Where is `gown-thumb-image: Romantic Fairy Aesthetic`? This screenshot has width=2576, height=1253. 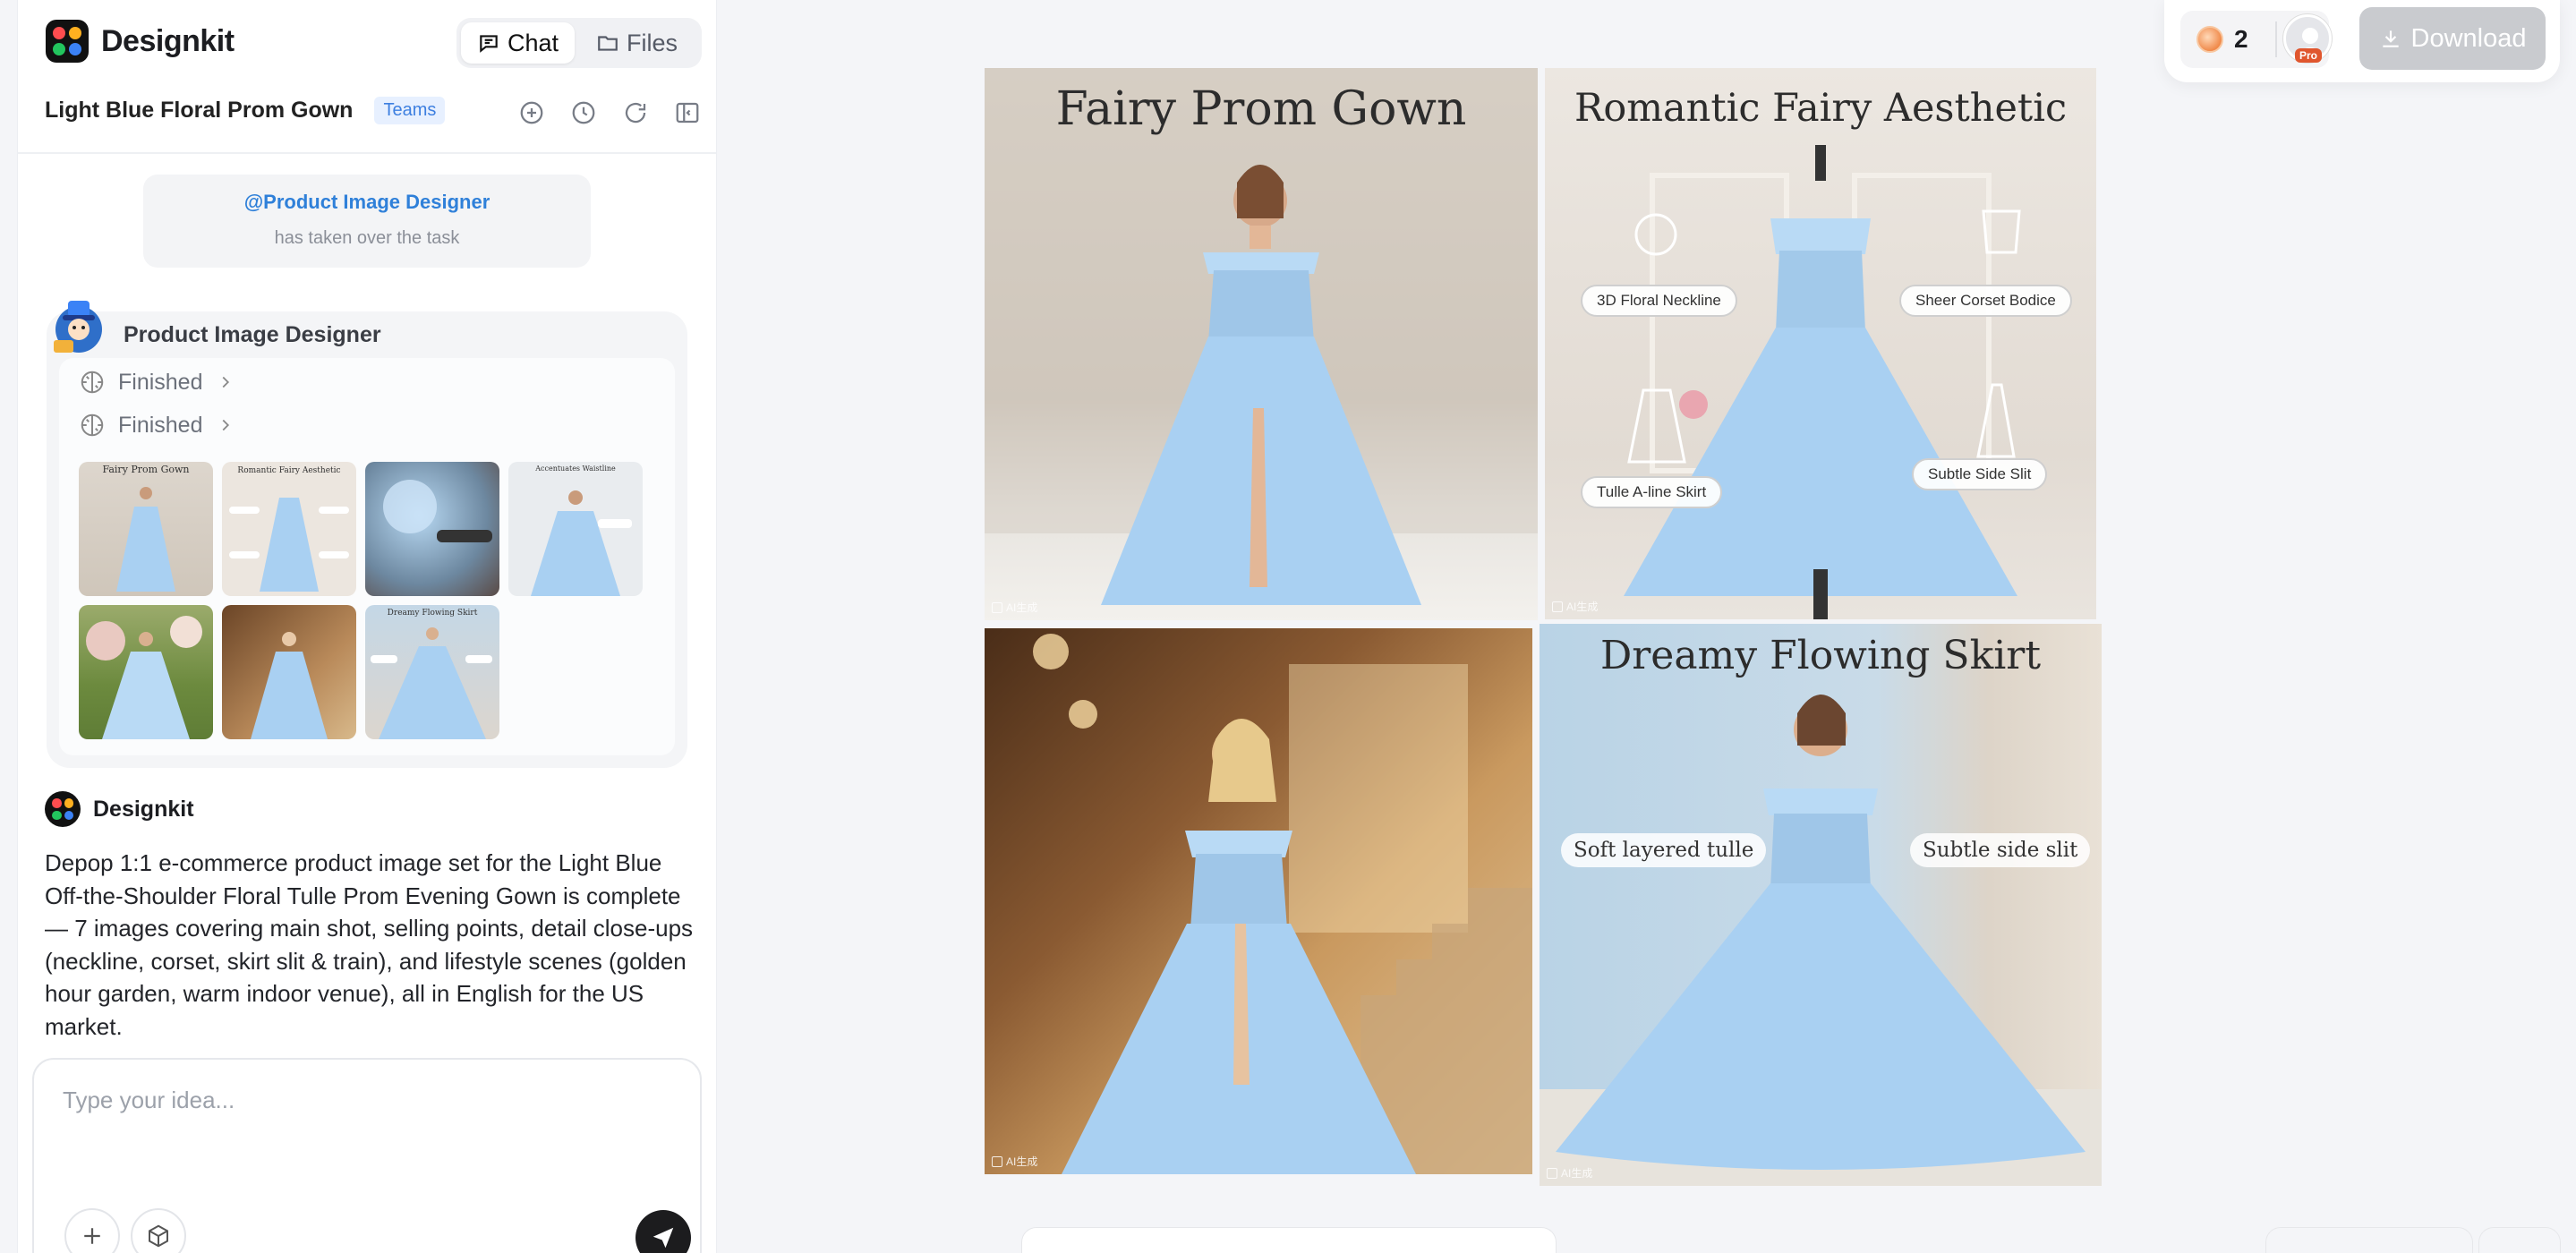 gown-thumb-image: Romantic Fairy Aesthetic is located at coordinates (289, 529).